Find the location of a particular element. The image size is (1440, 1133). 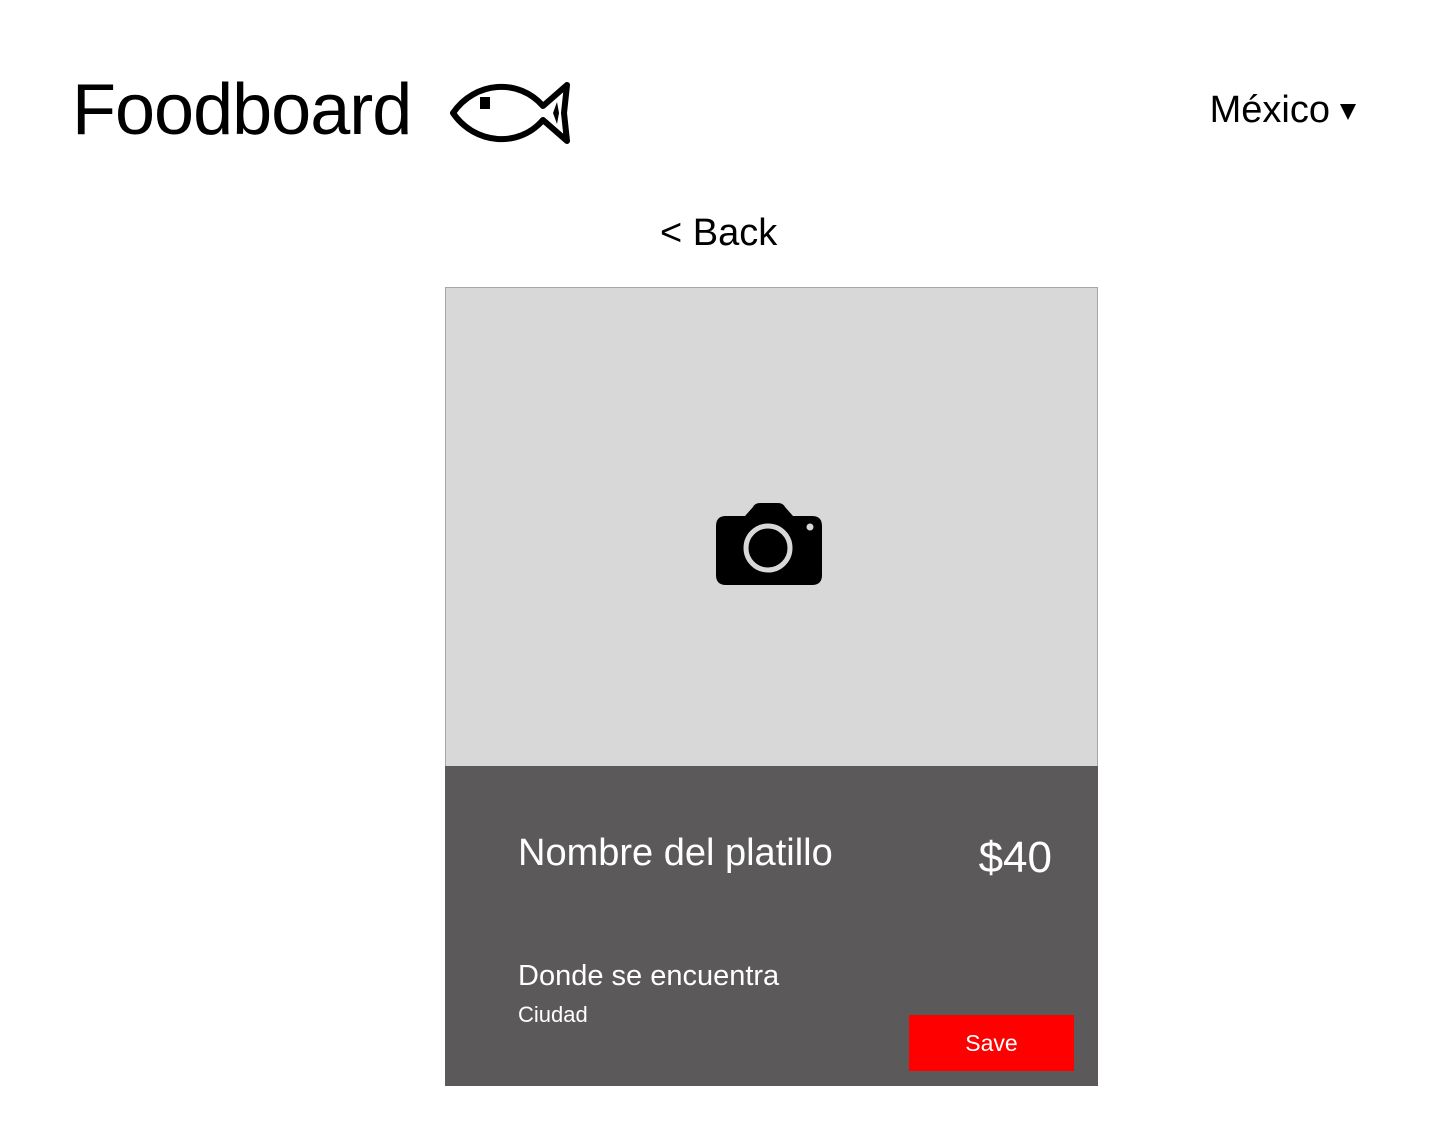

fish-icon is located at coordinates (510, 113).